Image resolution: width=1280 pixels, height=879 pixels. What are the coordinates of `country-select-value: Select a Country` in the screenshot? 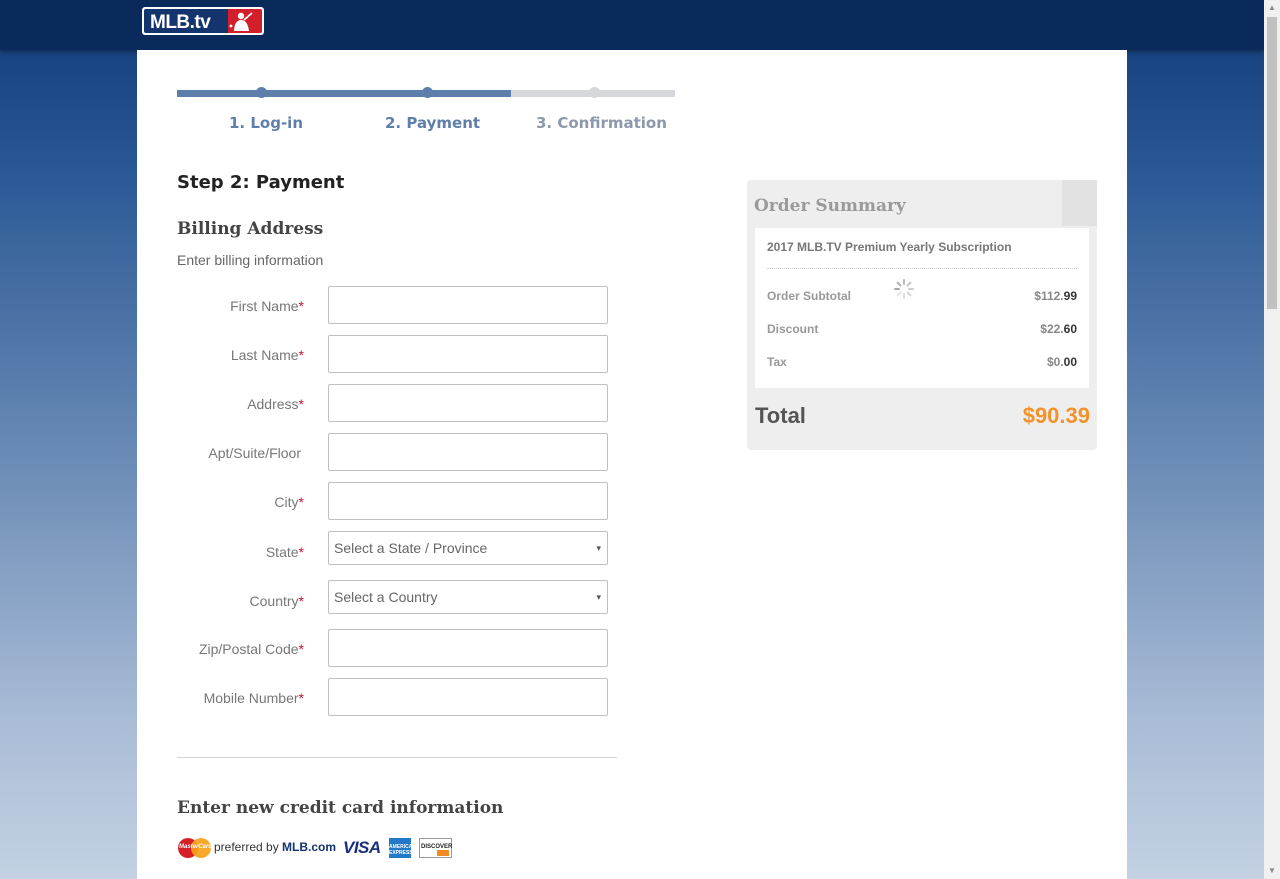 It's located at (386, 597).